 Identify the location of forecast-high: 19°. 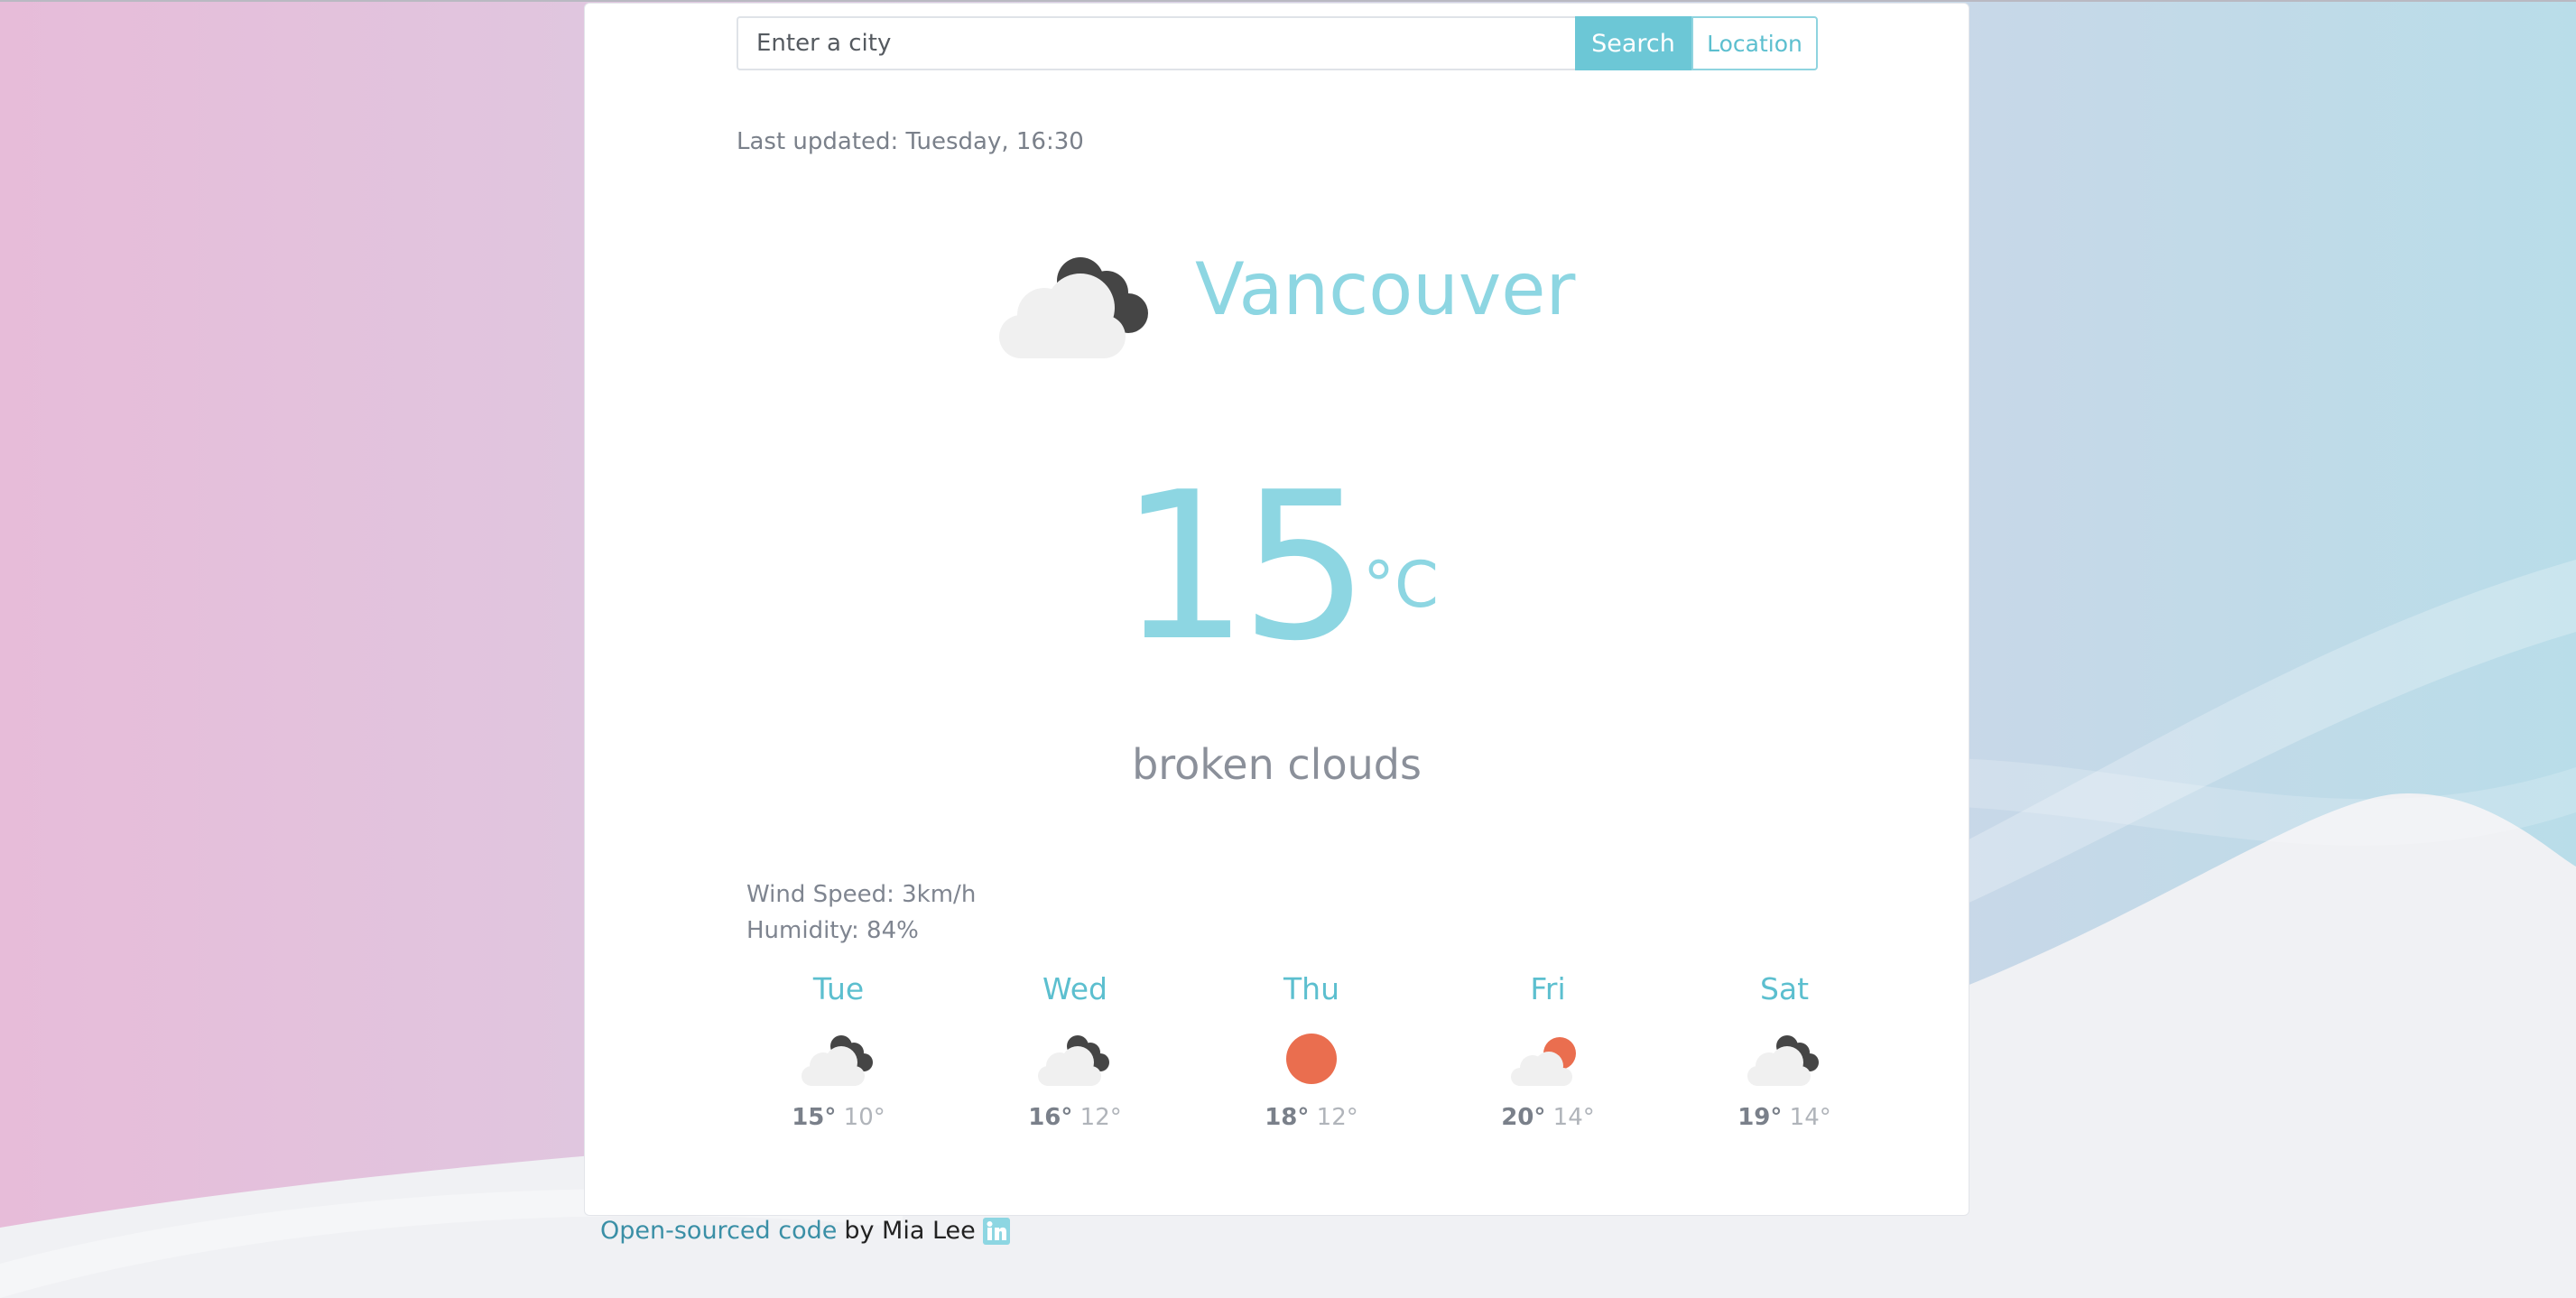
(1760, 1117).